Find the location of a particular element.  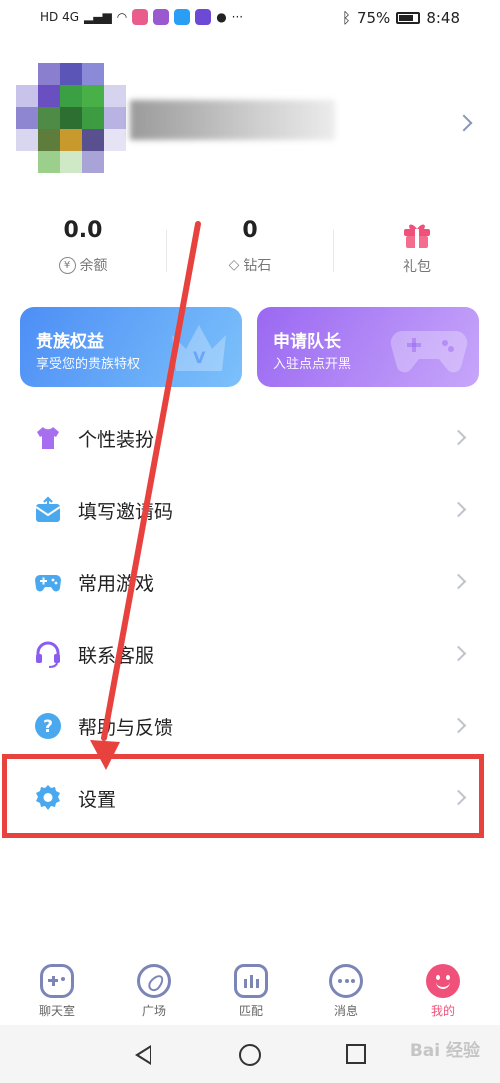

bottom-tab-bar: 聊天室 广场 匹配 消息 我的 is located at coordinates (250, 991).